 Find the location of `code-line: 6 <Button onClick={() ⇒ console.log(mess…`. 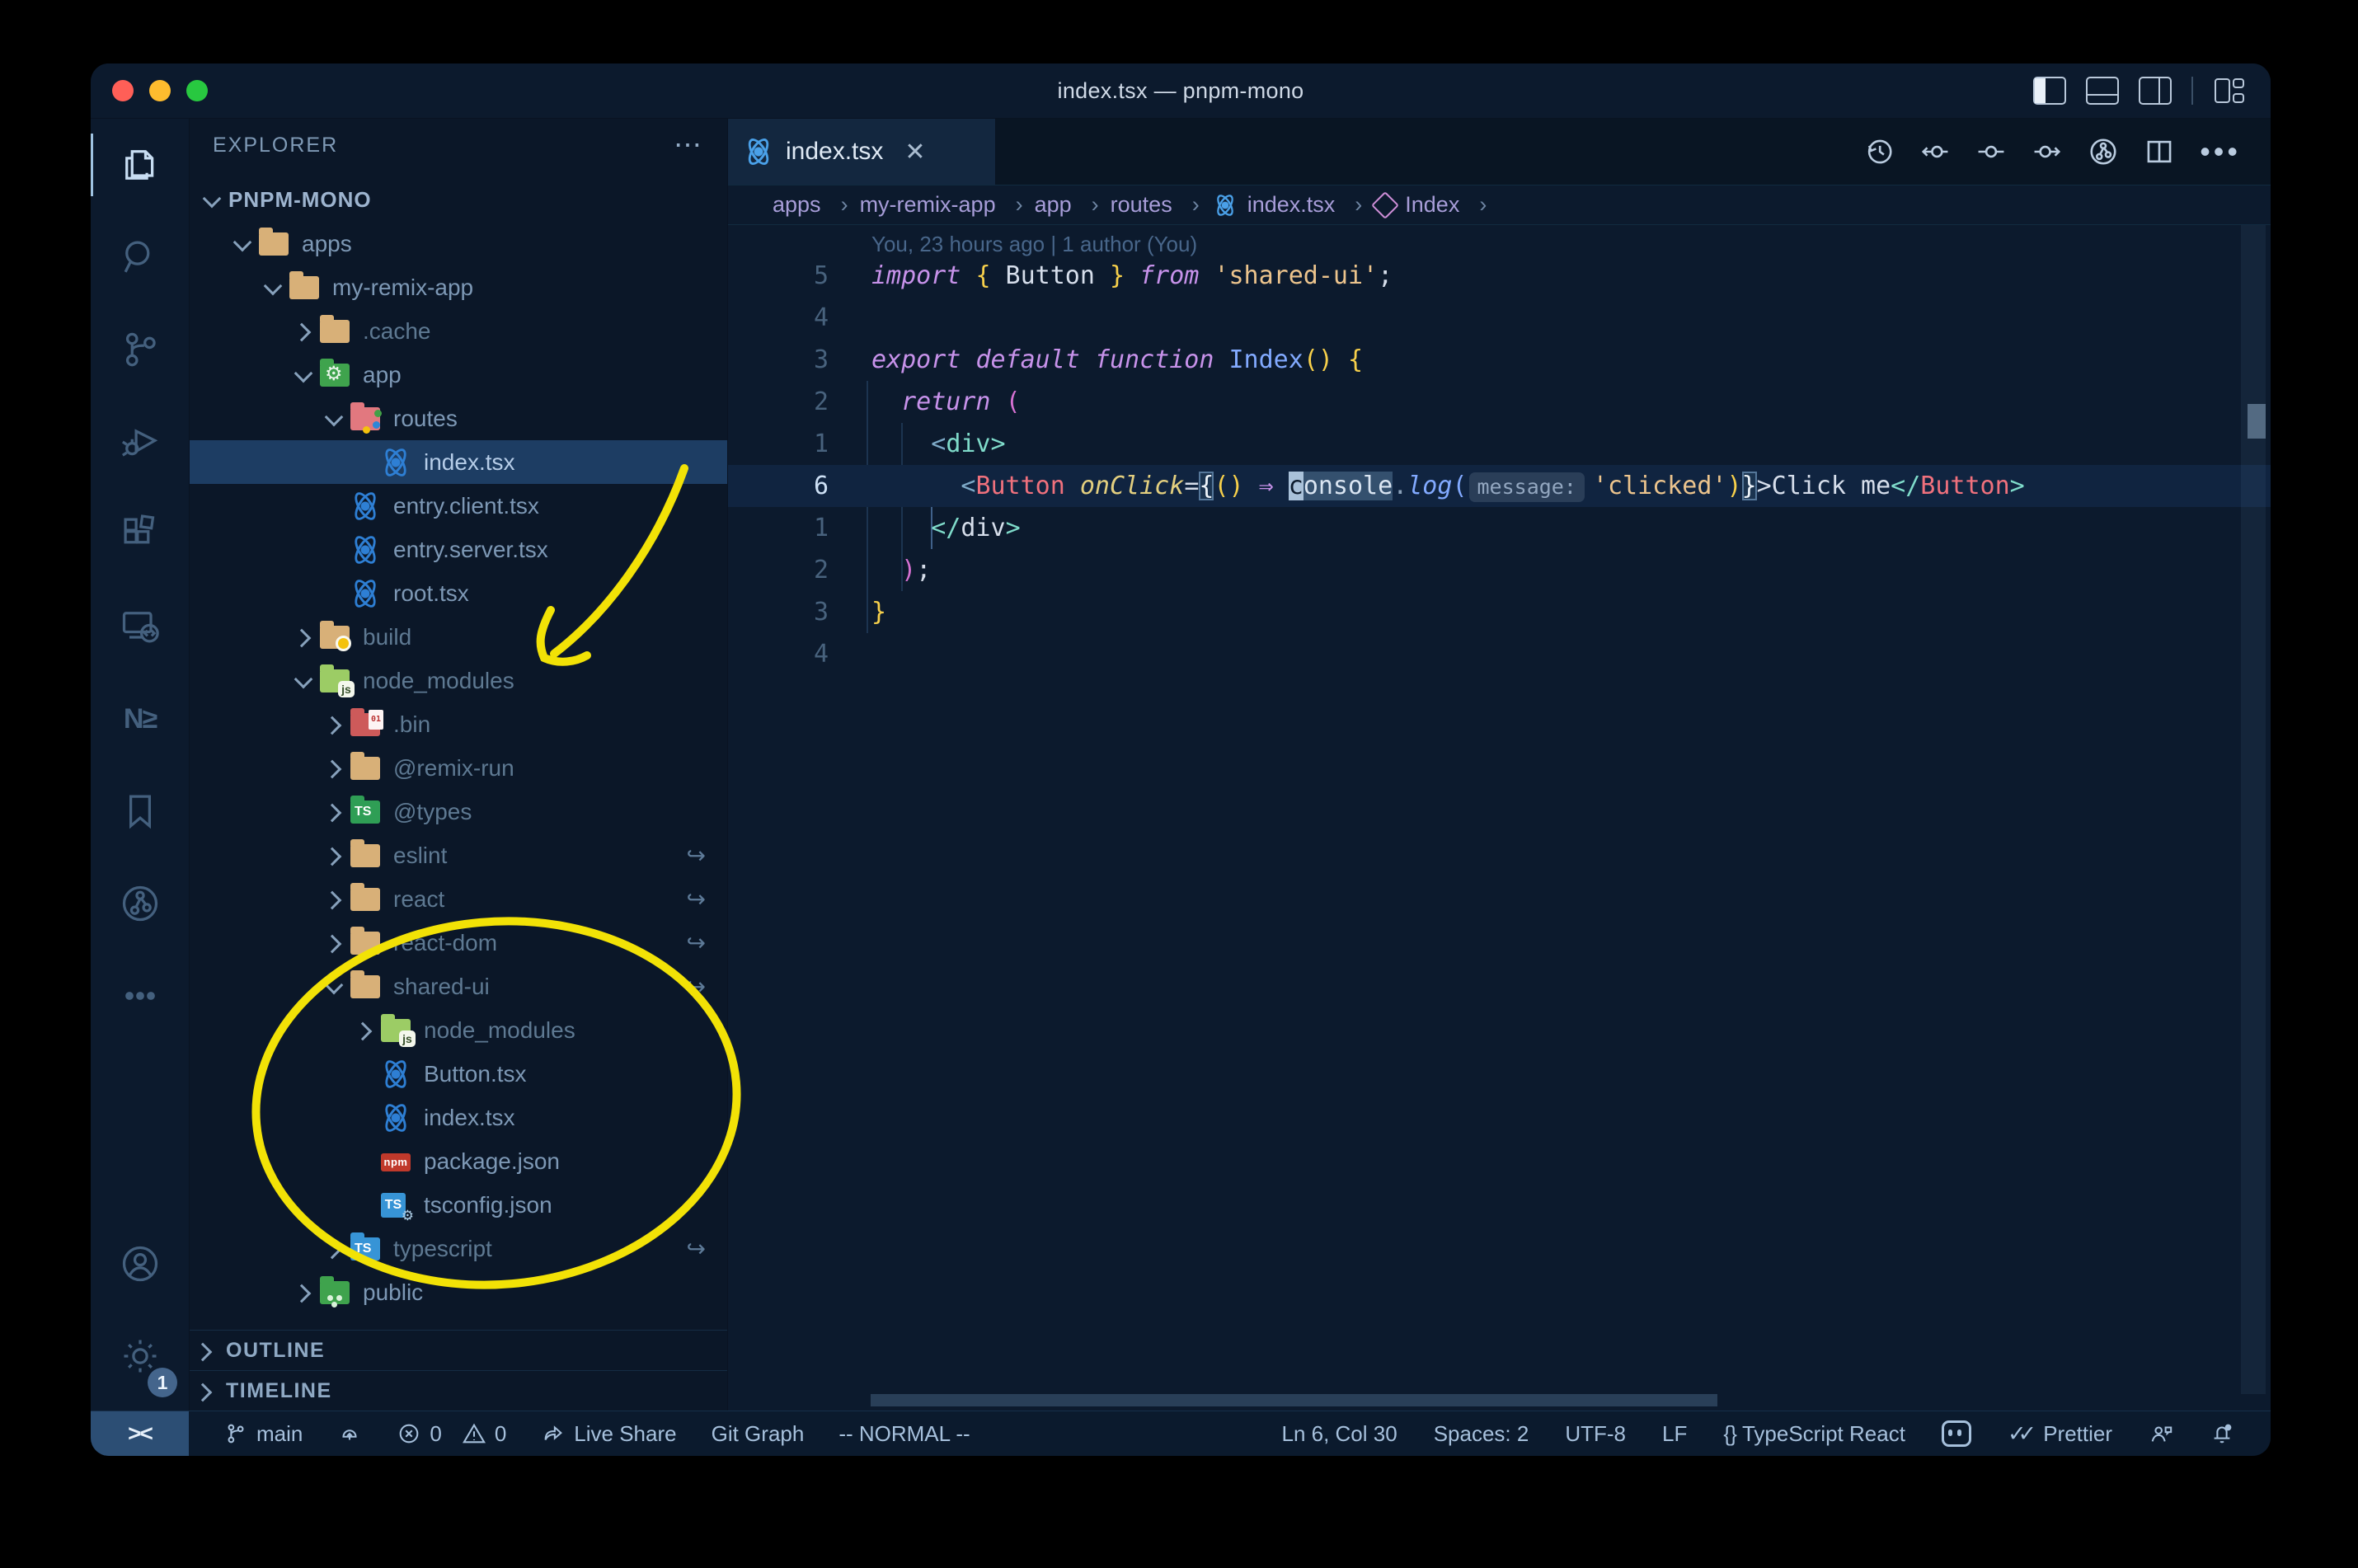

code-line: 6 <Button onClick={() ⇒ console.log(mess… is located at coordinates (1500, 486).